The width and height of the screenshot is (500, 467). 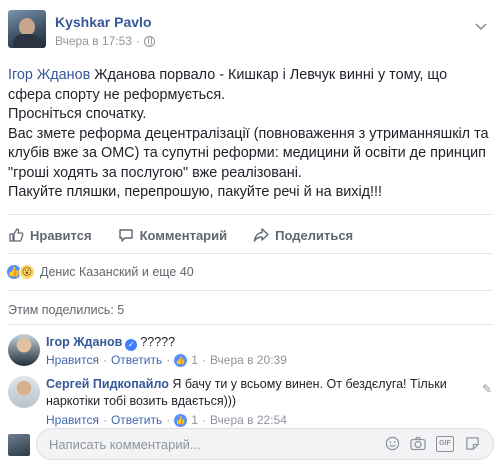 I want to click on share-label: Поделиться, so click(x=314, y=235).